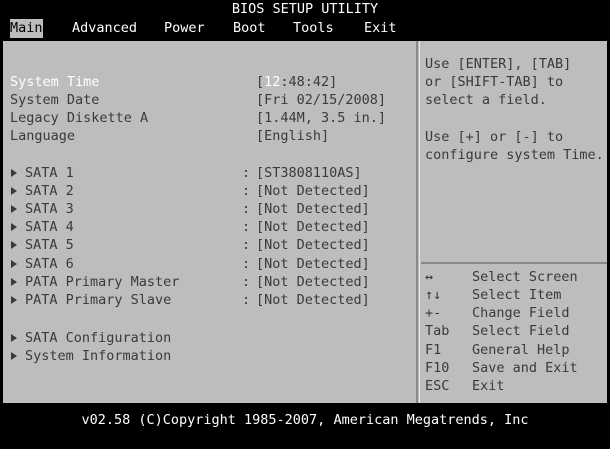 This screenshot has height=449, width=610. Describe the element at coordinates (210, 264) in the screenshot. I see `drive-row-sata-6: SATA 6 : [Not Detected]` at that location.